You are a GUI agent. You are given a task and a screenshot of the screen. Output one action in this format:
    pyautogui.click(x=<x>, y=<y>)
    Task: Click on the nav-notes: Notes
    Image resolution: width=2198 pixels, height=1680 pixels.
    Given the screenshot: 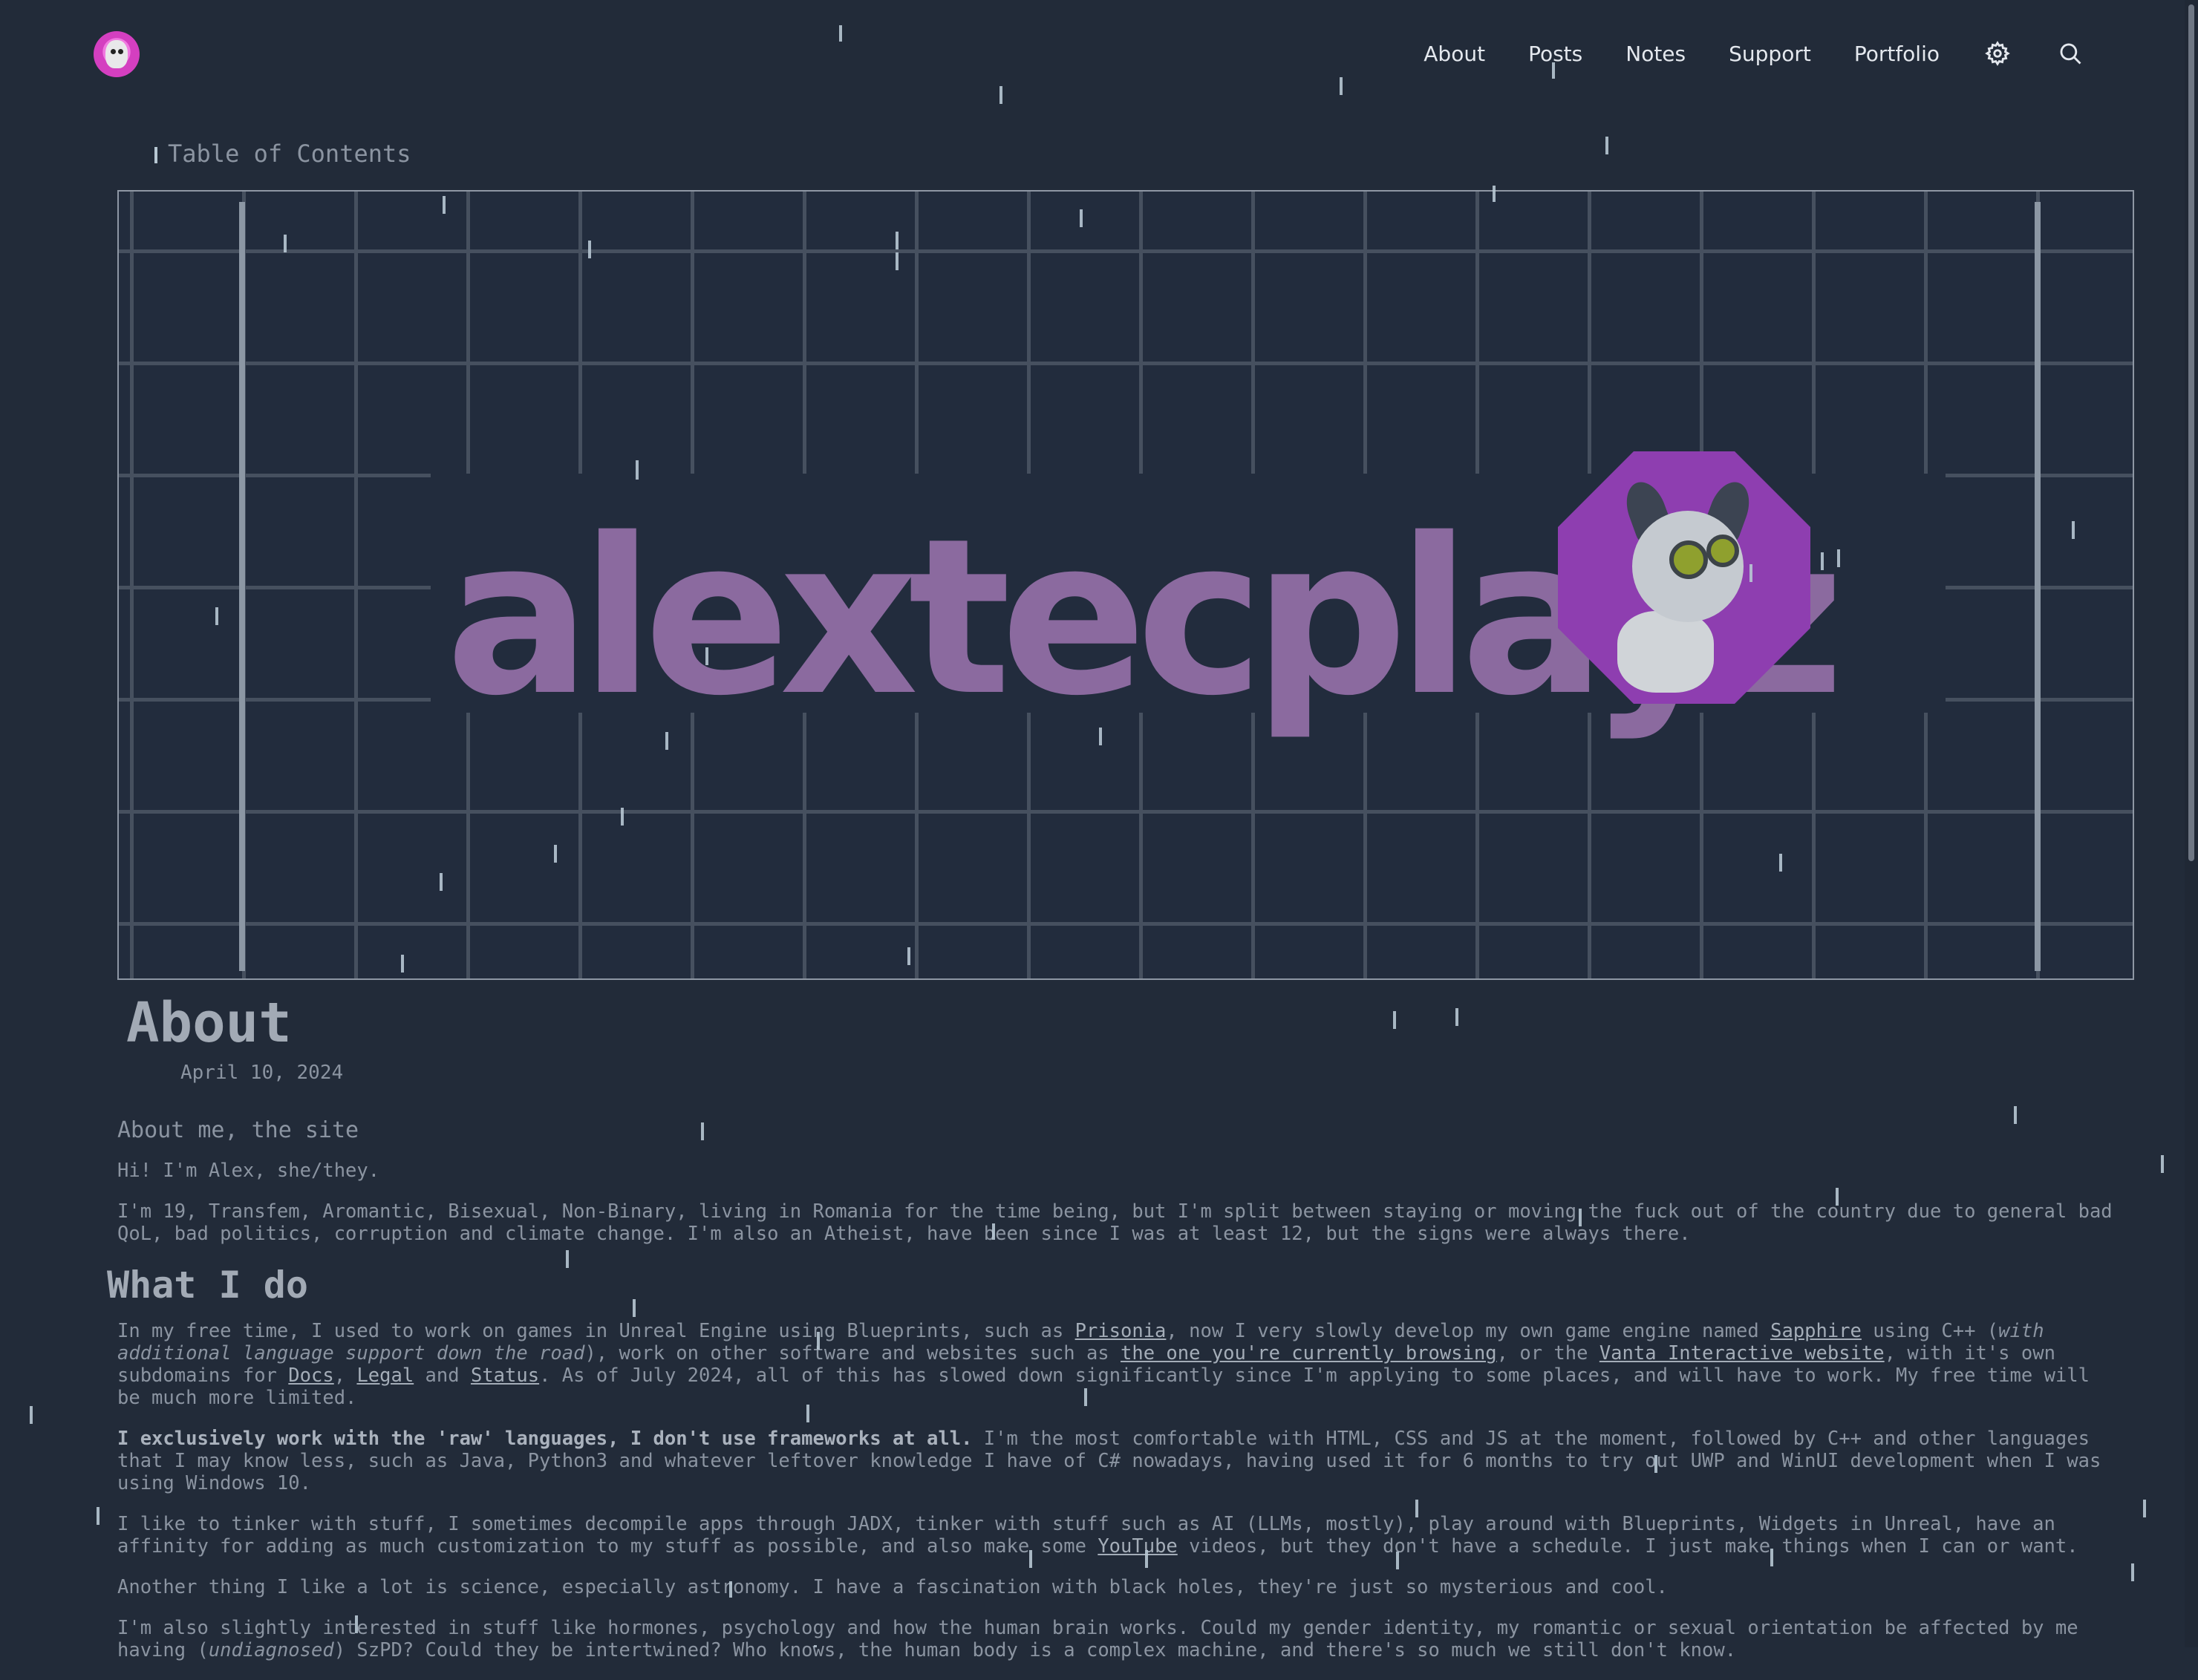 What is the action you would take?
    pyautogui.click(x=1655, y=54)
    